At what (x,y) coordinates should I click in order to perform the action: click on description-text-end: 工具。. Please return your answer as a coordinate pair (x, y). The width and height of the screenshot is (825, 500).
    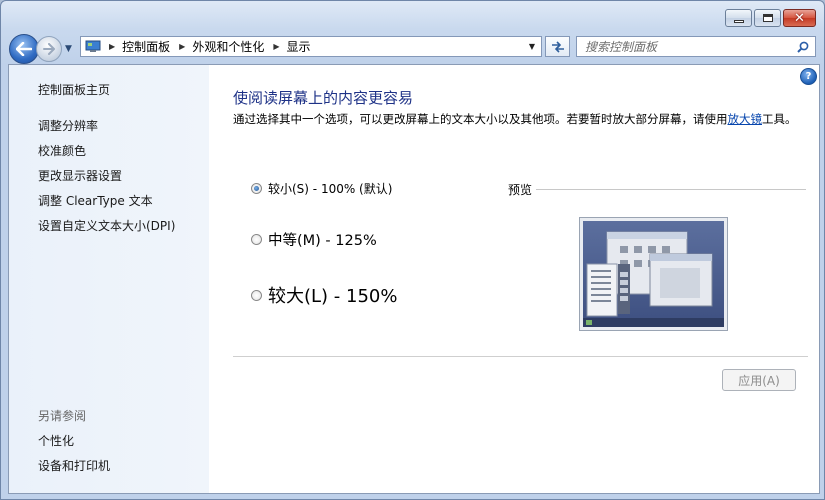
    Looking at the image, I should click on (779, 119).